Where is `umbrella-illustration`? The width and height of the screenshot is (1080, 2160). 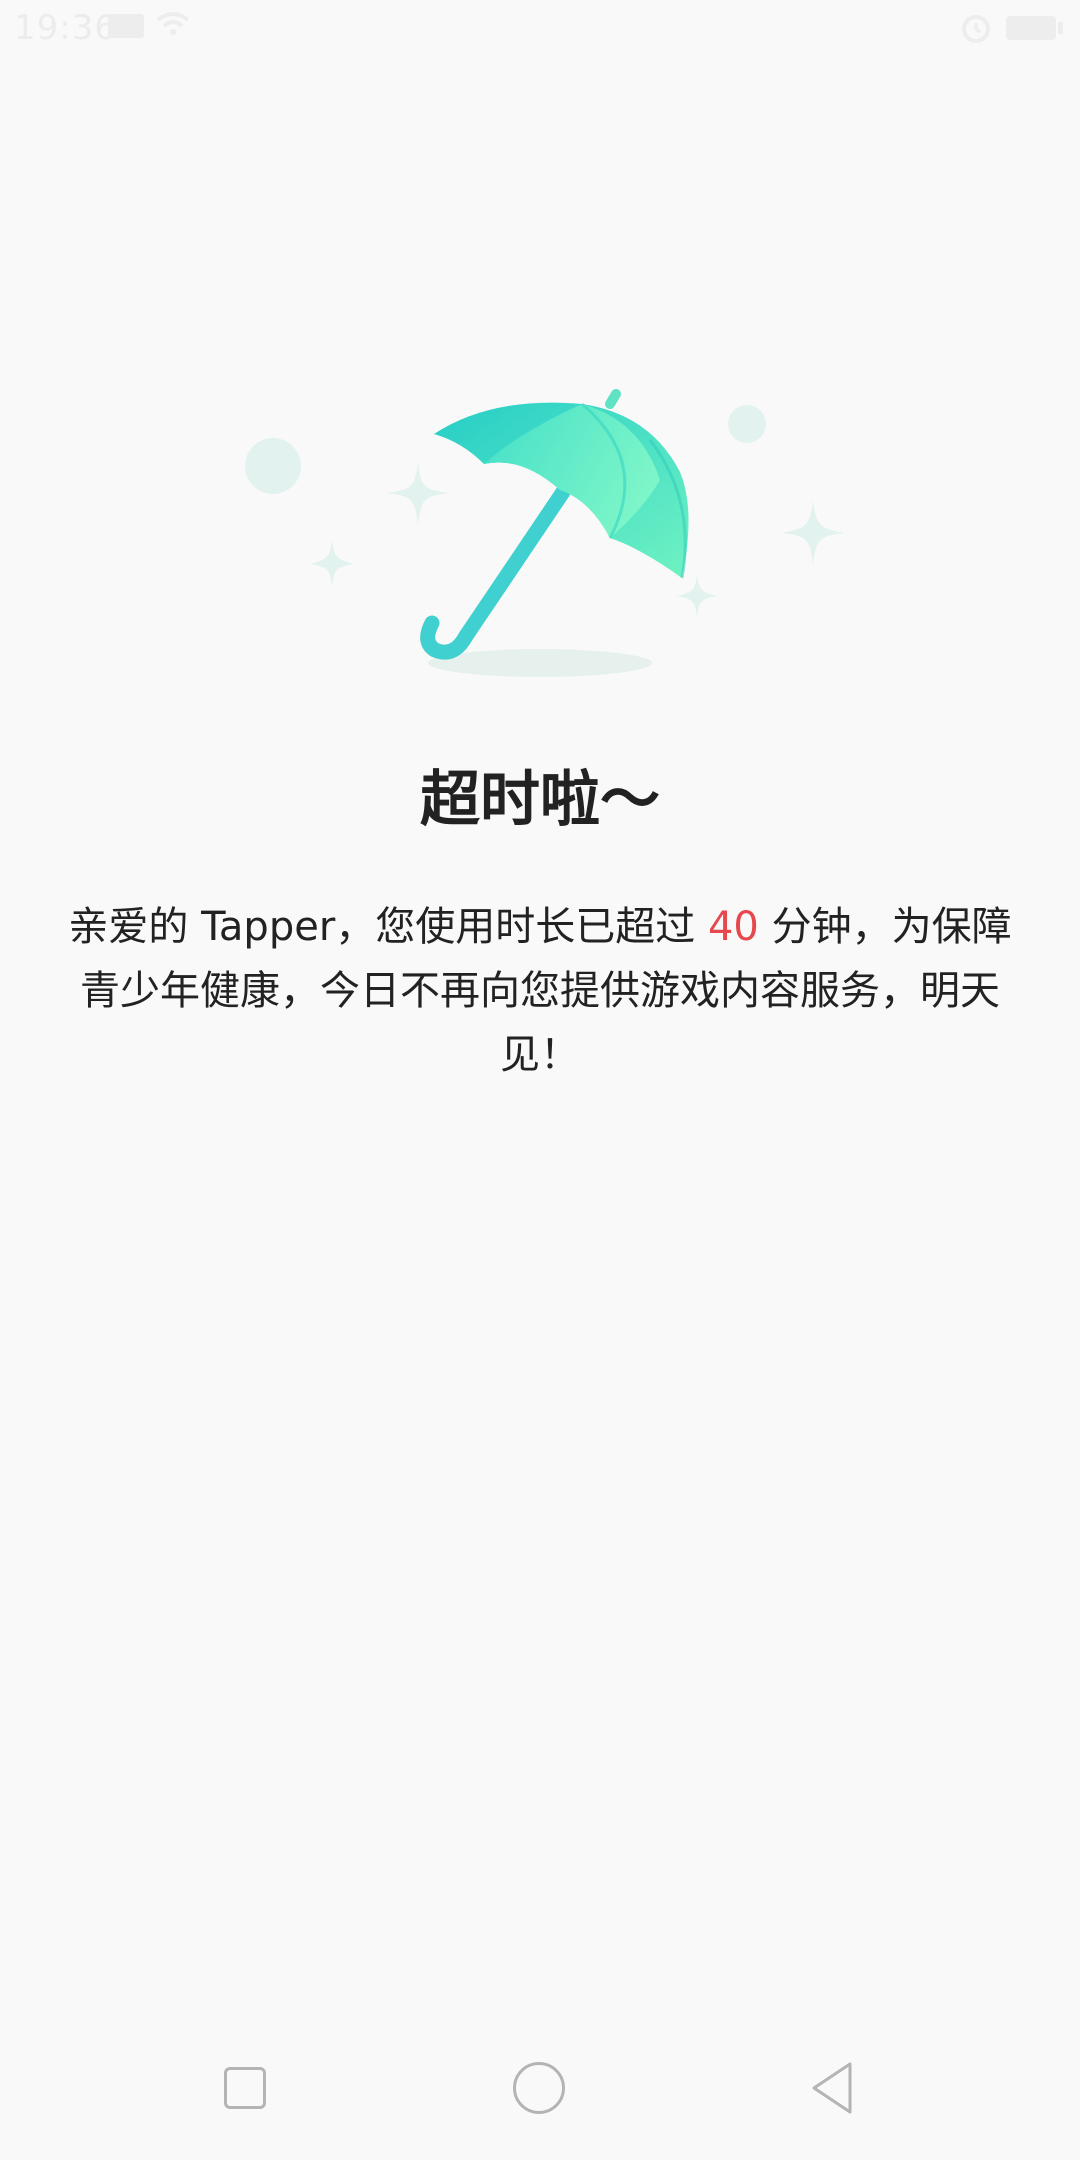
umbrella-illustration is located at coordinates (544, 533).